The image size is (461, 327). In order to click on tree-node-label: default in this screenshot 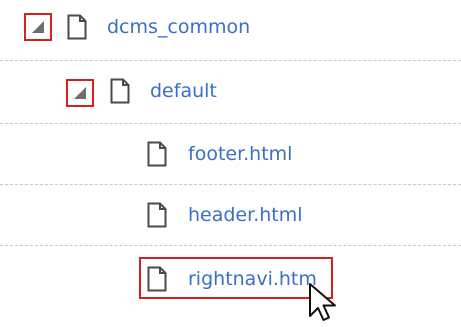, I will do `click(183, 91)`.